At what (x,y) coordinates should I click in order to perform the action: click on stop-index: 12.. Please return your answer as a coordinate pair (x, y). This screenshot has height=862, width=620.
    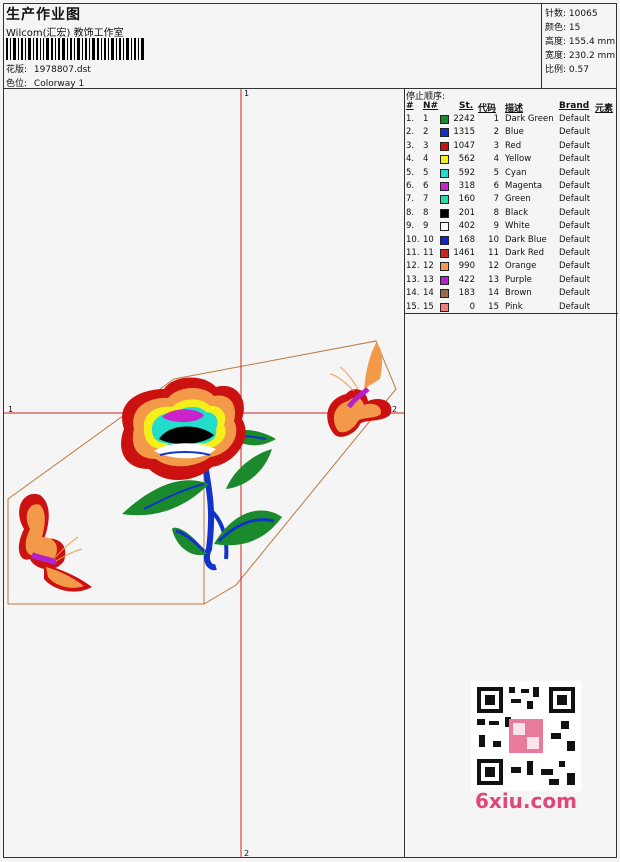
    Looking at the image, I should click on (413, 266).